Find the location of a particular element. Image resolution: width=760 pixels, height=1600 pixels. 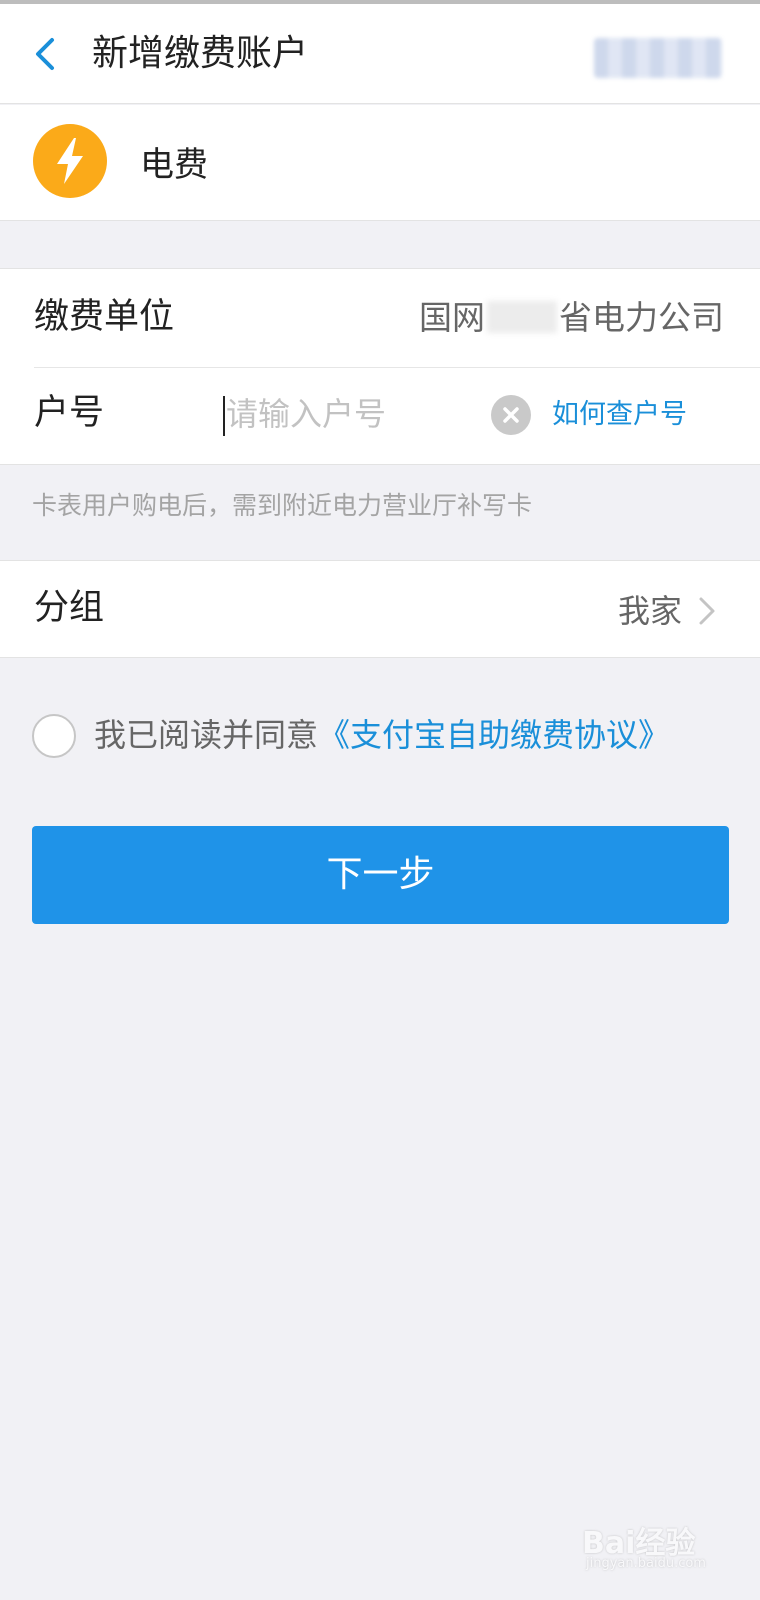

divider is located at coordinates (397, 367).